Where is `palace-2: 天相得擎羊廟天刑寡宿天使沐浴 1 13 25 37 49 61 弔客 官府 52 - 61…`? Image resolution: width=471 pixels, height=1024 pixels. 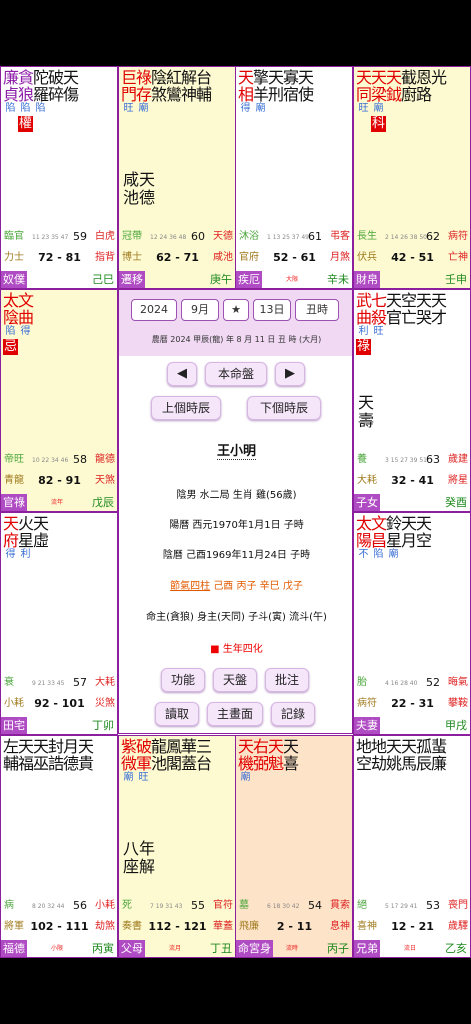
palace-2: 天相得擎羊廟天刑寡宿天使沐浴 1 13 25 37 49 61 弔客 官府 52 - 61… is located at coordinates (294, 177).